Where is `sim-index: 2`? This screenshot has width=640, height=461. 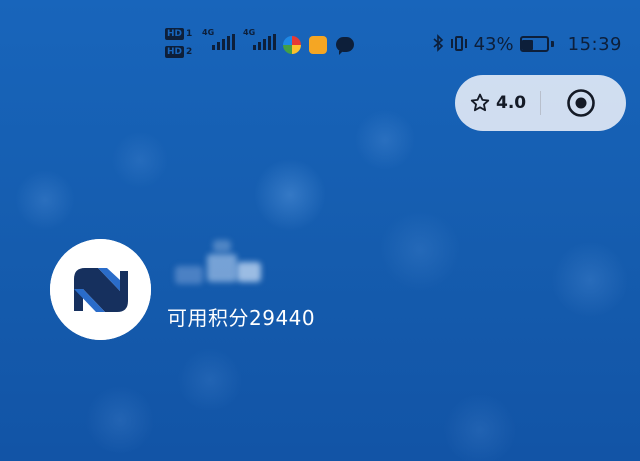 sim-index: 2 is located at coordinates (189, 52).